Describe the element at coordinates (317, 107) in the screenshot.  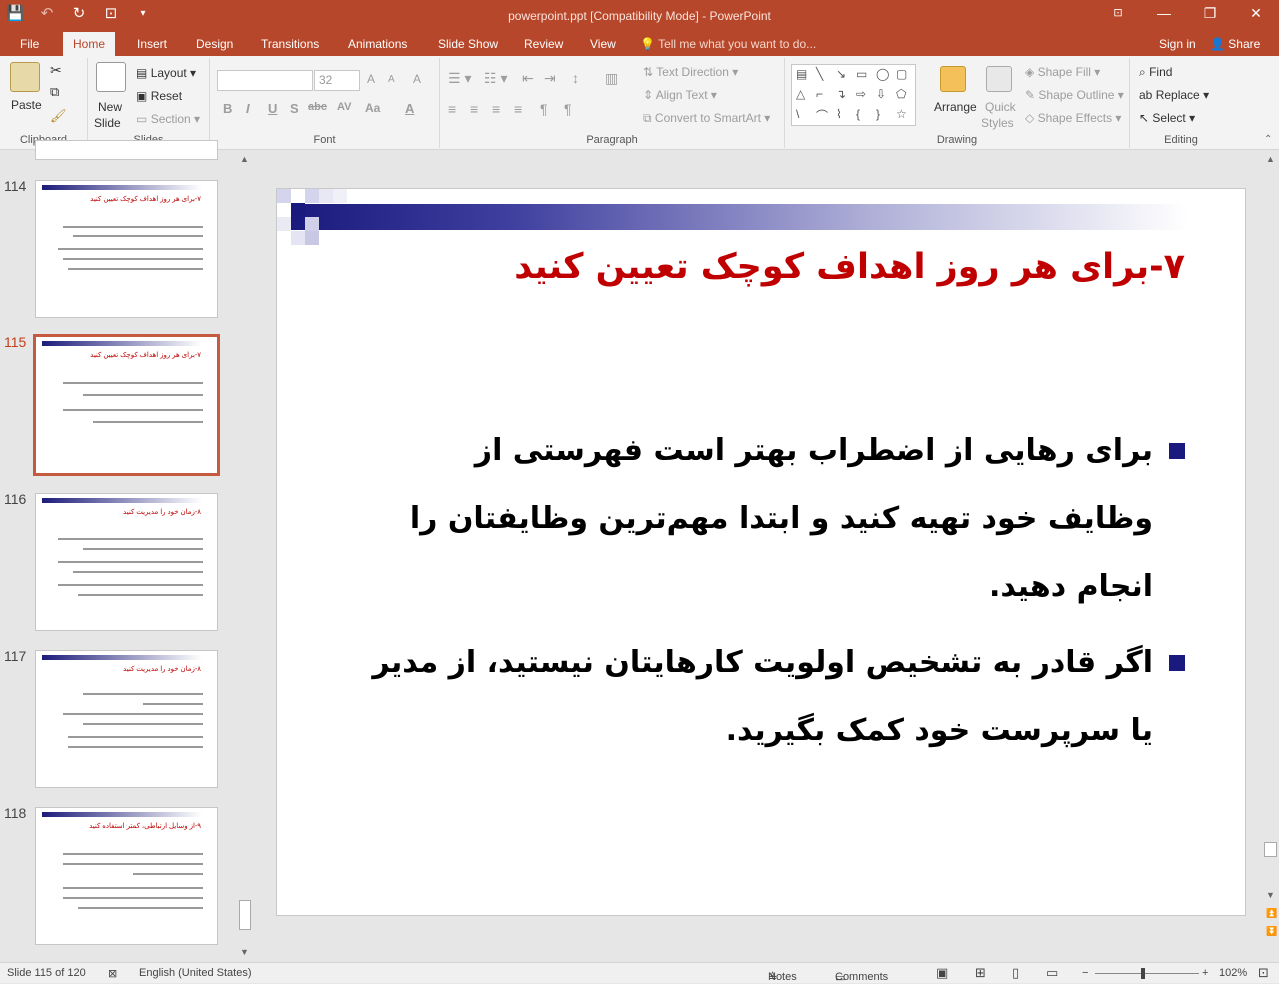
I see `strikethrough-button: abc` at that location.